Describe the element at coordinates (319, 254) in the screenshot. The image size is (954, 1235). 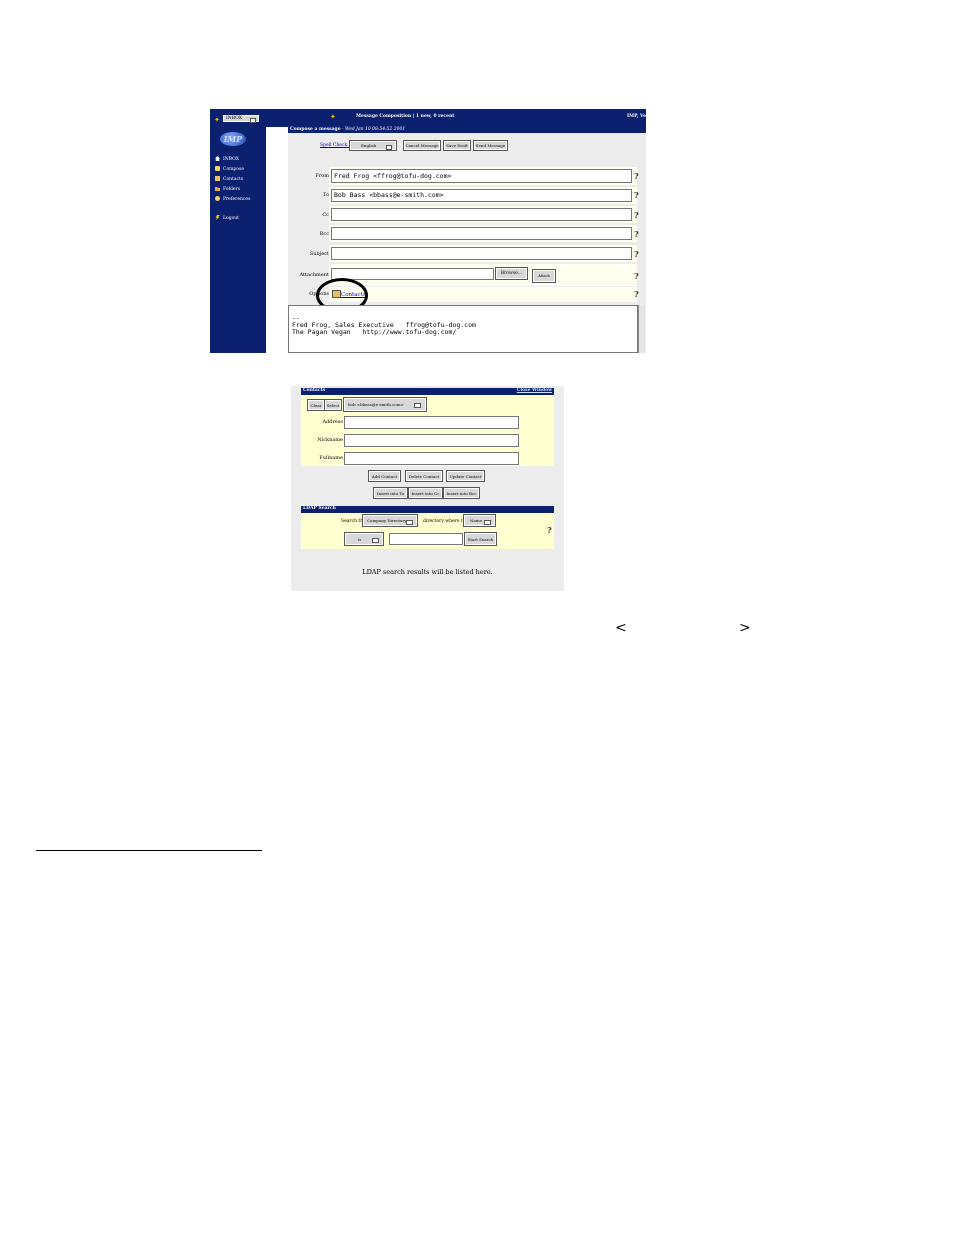
I see `subject-label: Subject` at that location.